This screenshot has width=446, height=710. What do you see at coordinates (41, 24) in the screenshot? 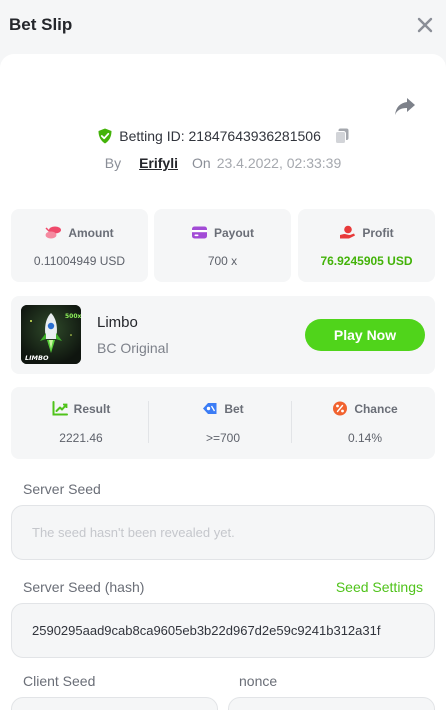
I see `page-title: Bet Slip` at bounding box center [41, 24].